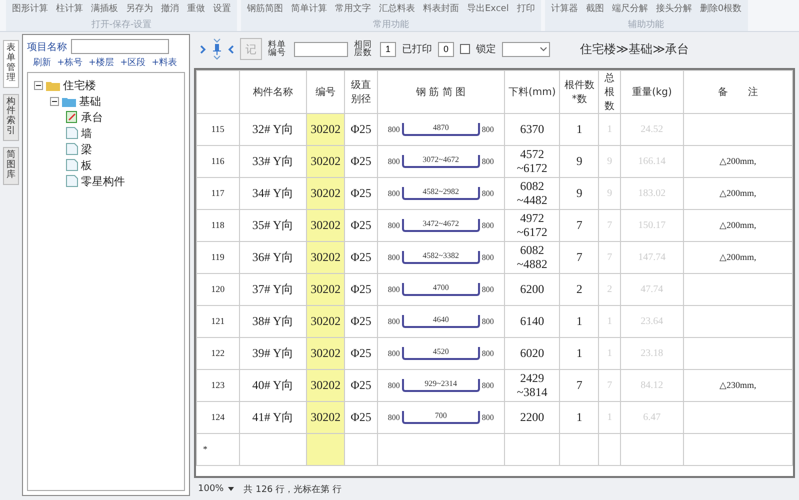 This screenshot has width=799, height=500. What do you see at coordinates (11, 118) in the screenshot?
I see `side-tab: 构件索引` at bounding box center [11, 118].